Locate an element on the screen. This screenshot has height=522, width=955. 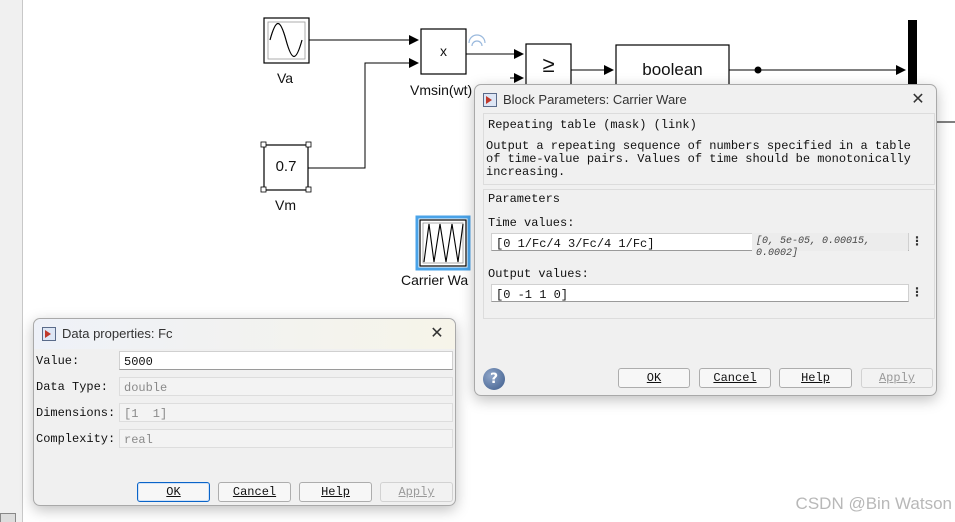
dialog-titlebar: Data properties: Fc ✕ is located at coordinates (244, 334).